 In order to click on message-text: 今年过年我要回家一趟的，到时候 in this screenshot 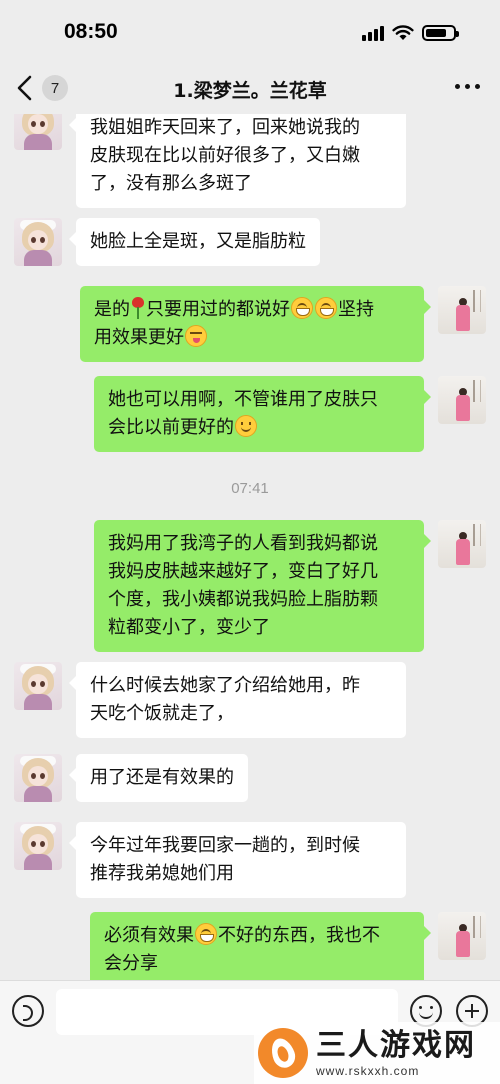, I will do `click(225, 845)`.